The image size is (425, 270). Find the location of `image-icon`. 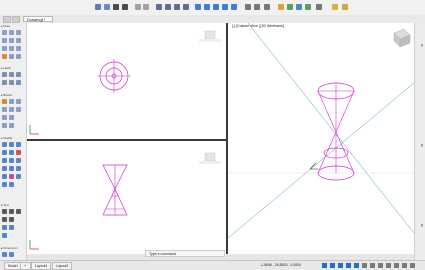

image-icon is located at coordinates (11, 109).